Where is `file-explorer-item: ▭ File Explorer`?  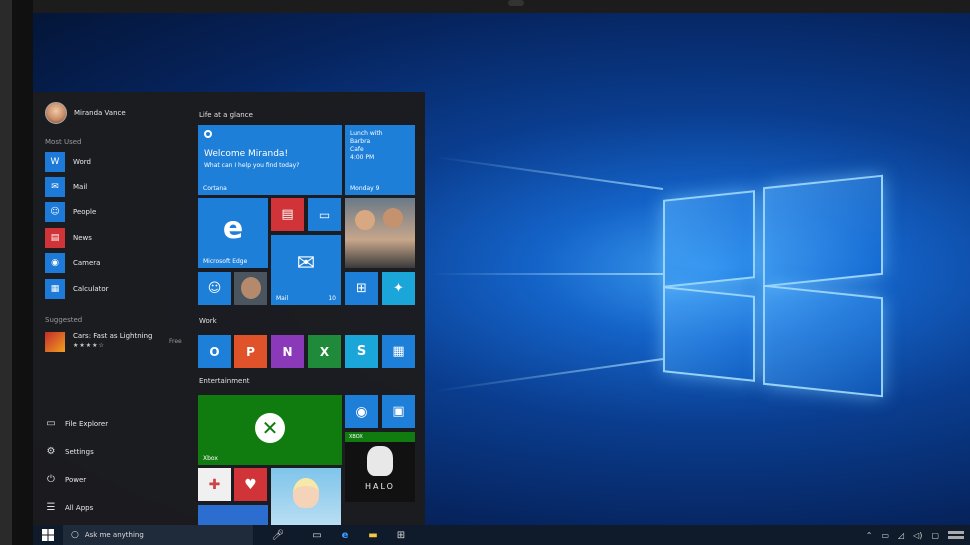
file-explorer-item: ▭ File Explorer is located at coordinates (76, 424).